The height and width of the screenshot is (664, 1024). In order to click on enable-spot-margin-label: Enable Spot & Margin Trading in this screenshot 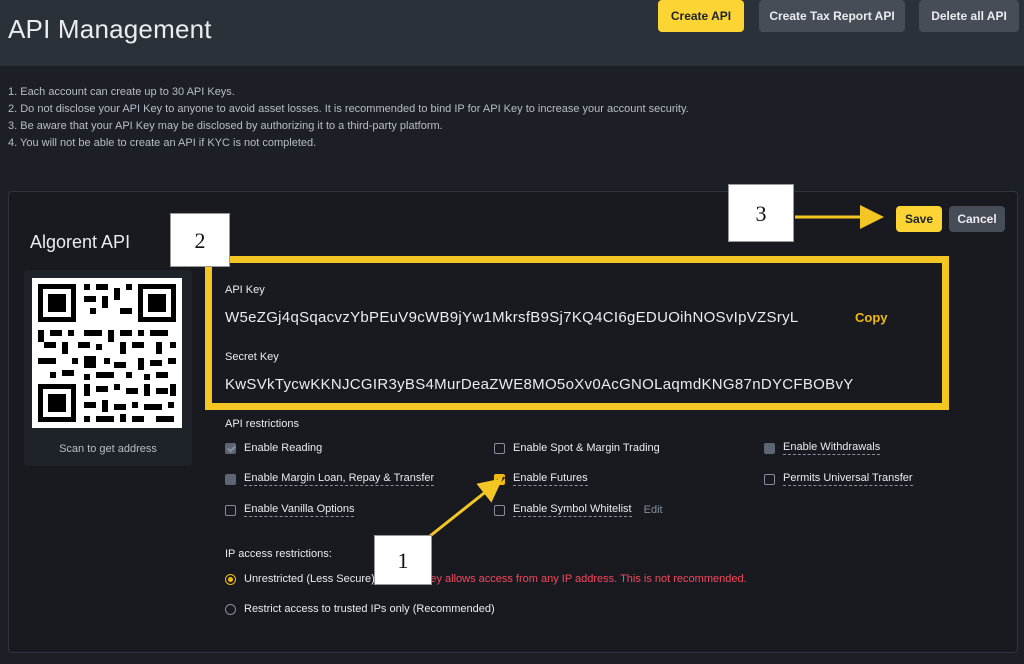, I will do `click(586, 448)`.